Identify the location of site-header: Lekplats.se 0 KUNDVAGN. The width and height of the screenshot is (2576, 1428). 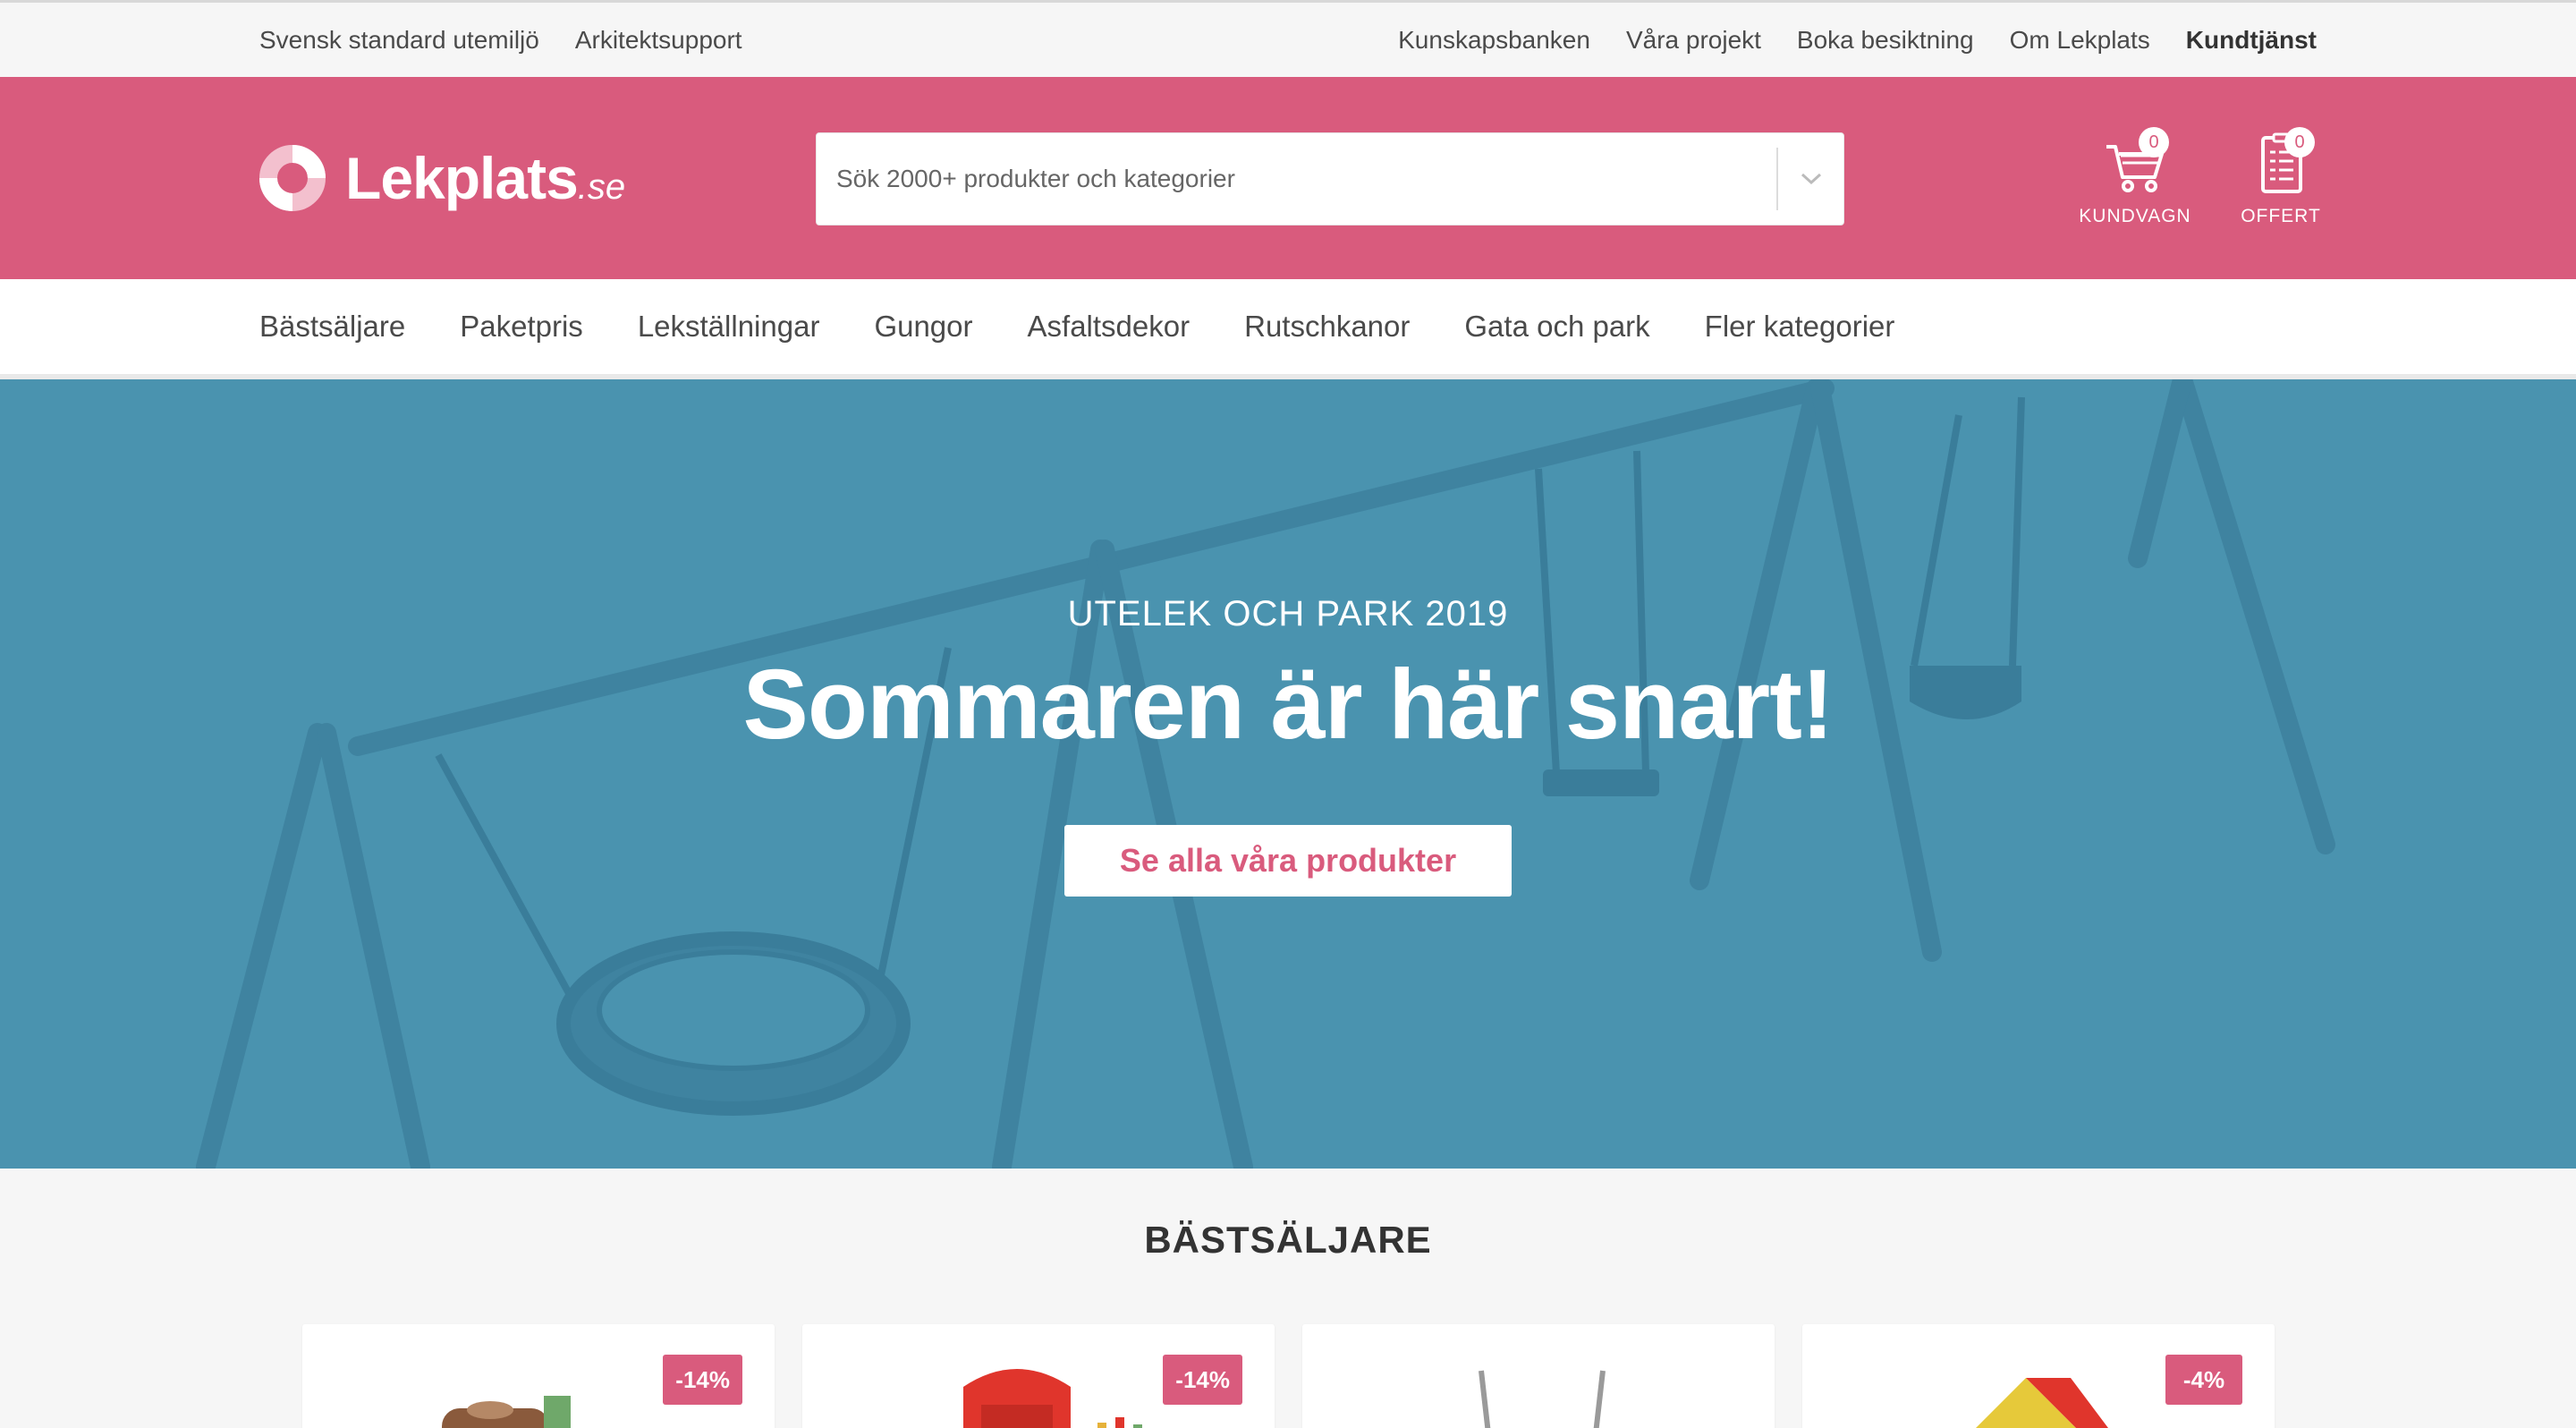
(1288, 178).